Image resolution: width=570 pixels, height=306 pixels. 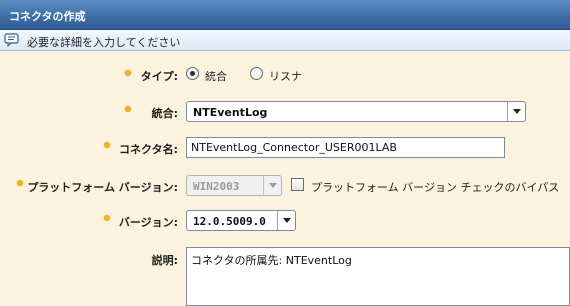 I want to click on connector-name-input: NTEventLog_Connector_USER001LAB, so click(x=345, y=147).